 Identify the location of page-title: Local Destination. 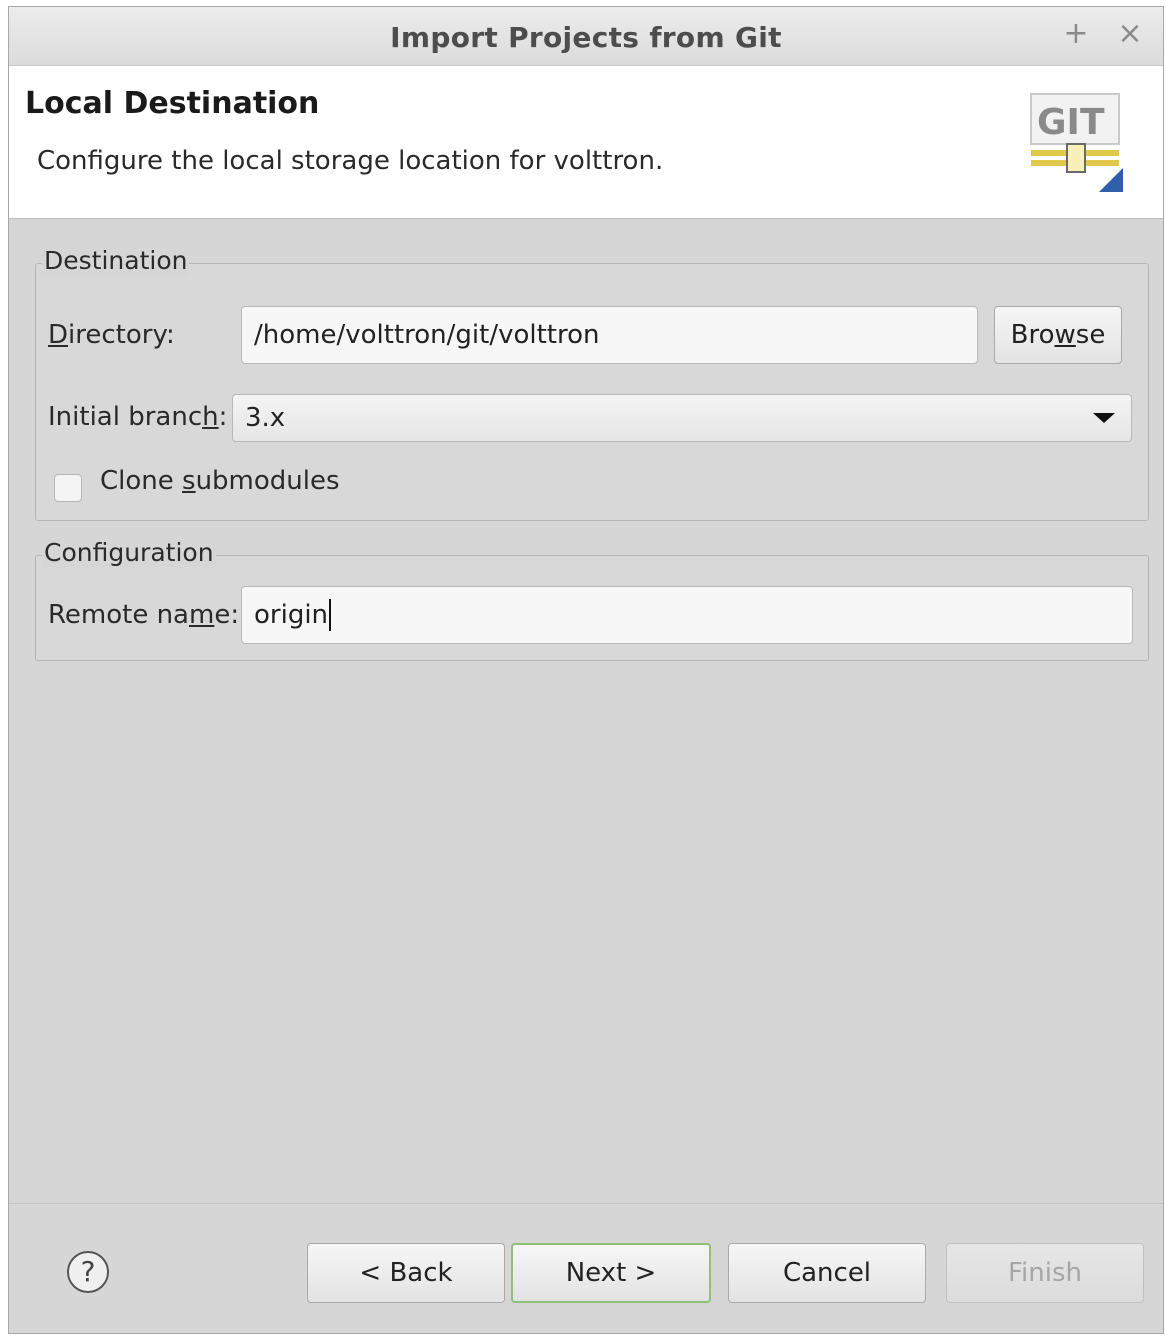
(172, 103).